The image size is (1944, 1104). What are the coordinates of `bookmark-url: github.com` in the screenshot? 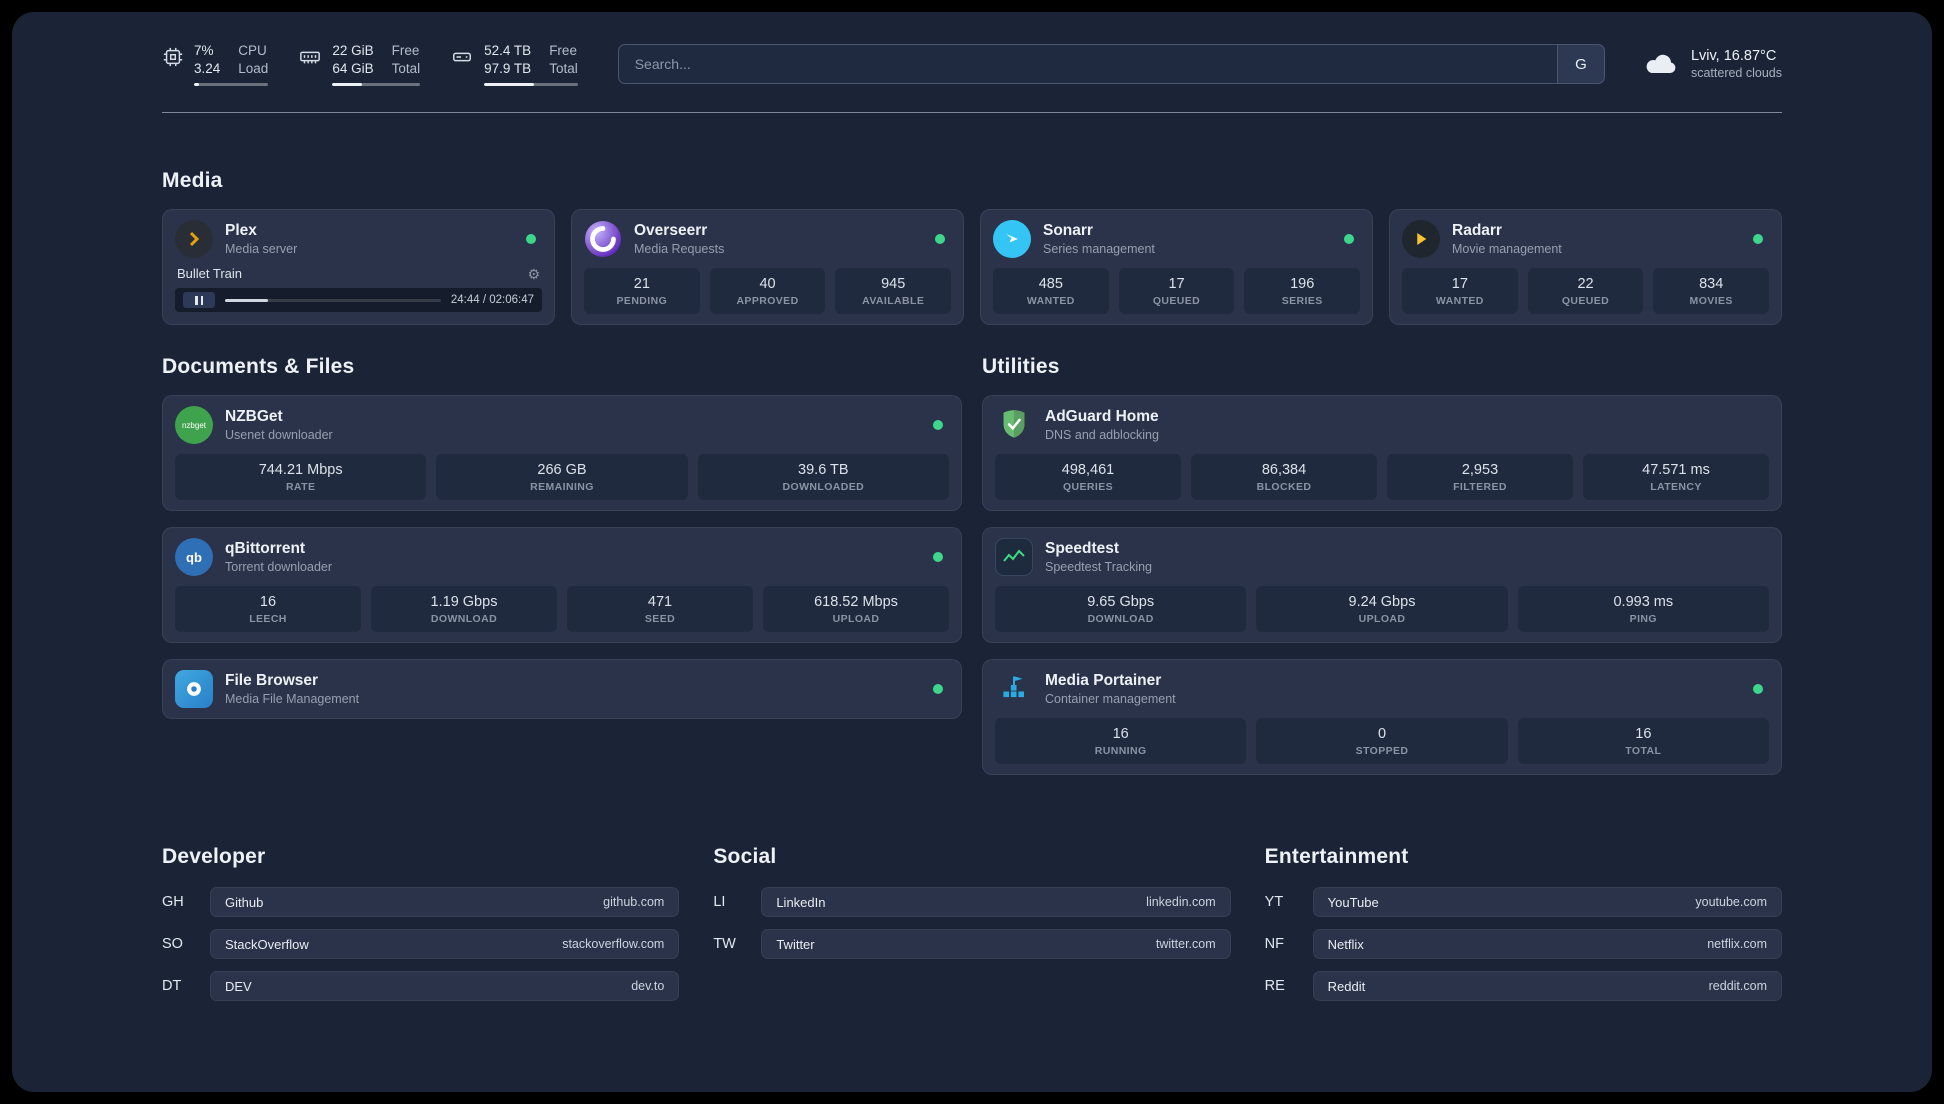 It's located at (634, 902).